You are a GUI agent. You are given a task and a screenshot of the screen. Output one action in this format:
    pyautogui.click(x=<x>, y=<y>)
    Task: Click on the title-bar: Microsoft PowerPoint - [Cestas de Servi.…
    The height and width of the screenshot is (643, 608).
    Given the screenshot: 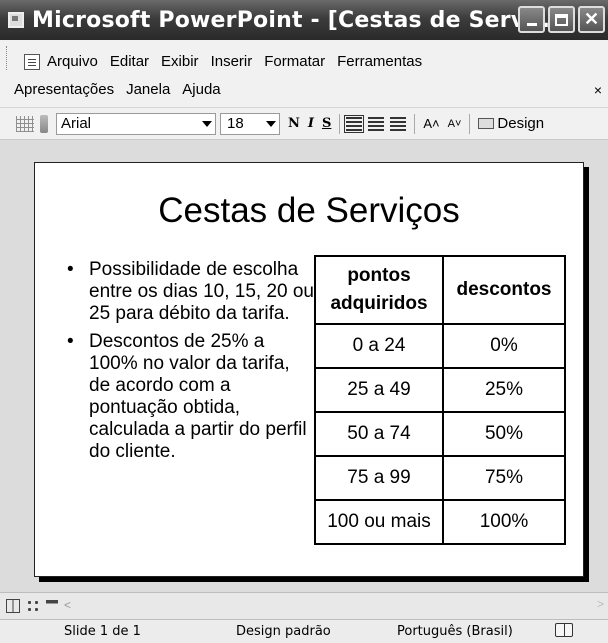 What is the action you would take?
    pyautogui.click(x=304, y=20)
    